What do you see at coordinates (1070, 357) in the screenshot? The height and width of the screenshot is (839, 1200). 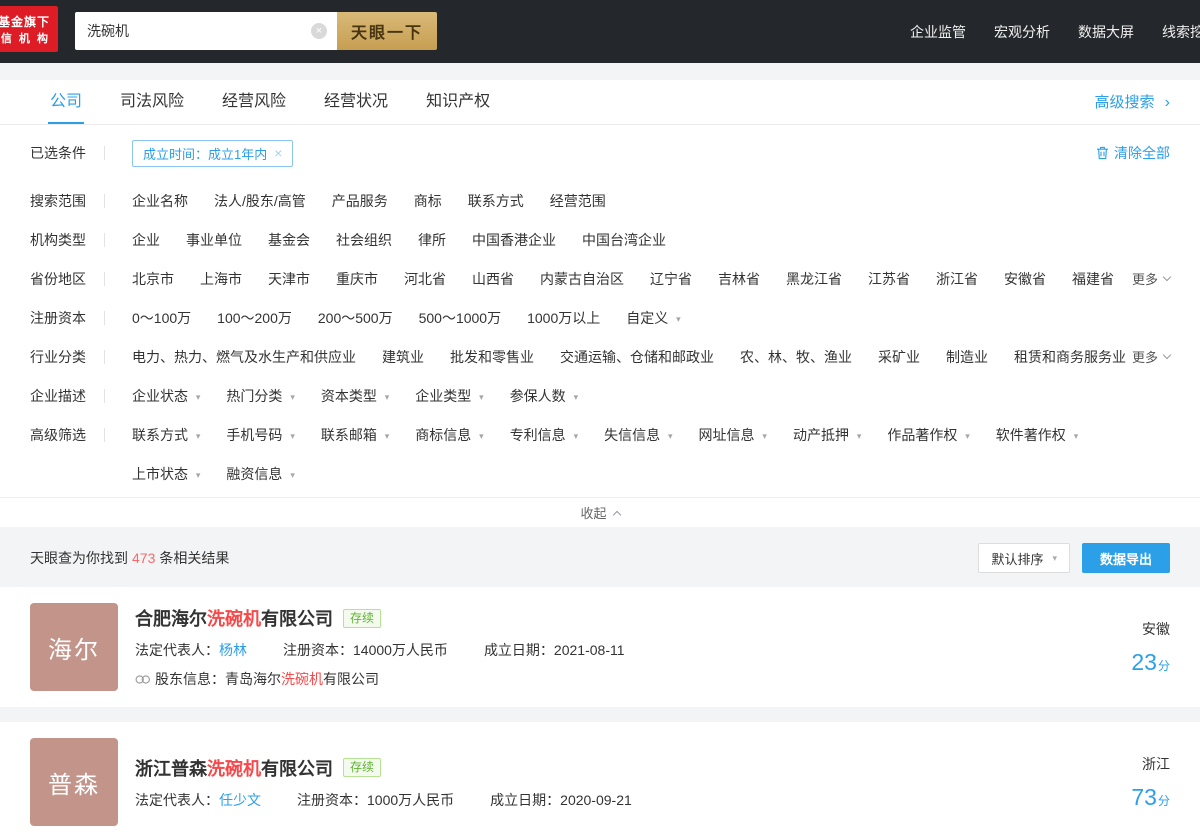 I see `filter-option: 租赁和商务服务业` at bounding box center [1070, 357].